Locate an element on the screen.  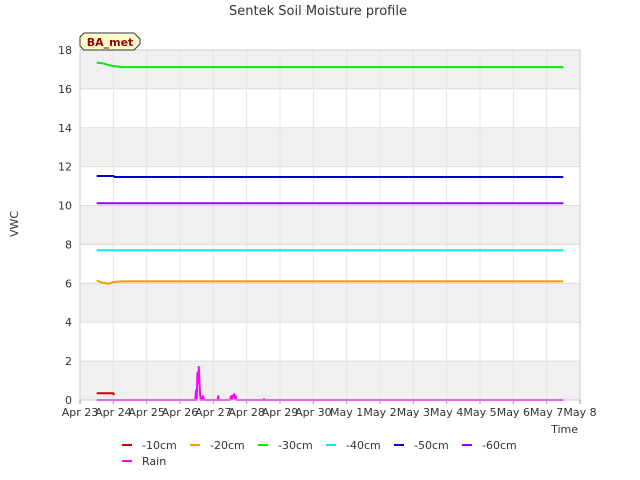
x-tick-label: May 4 is located at coordinates (446, 412).